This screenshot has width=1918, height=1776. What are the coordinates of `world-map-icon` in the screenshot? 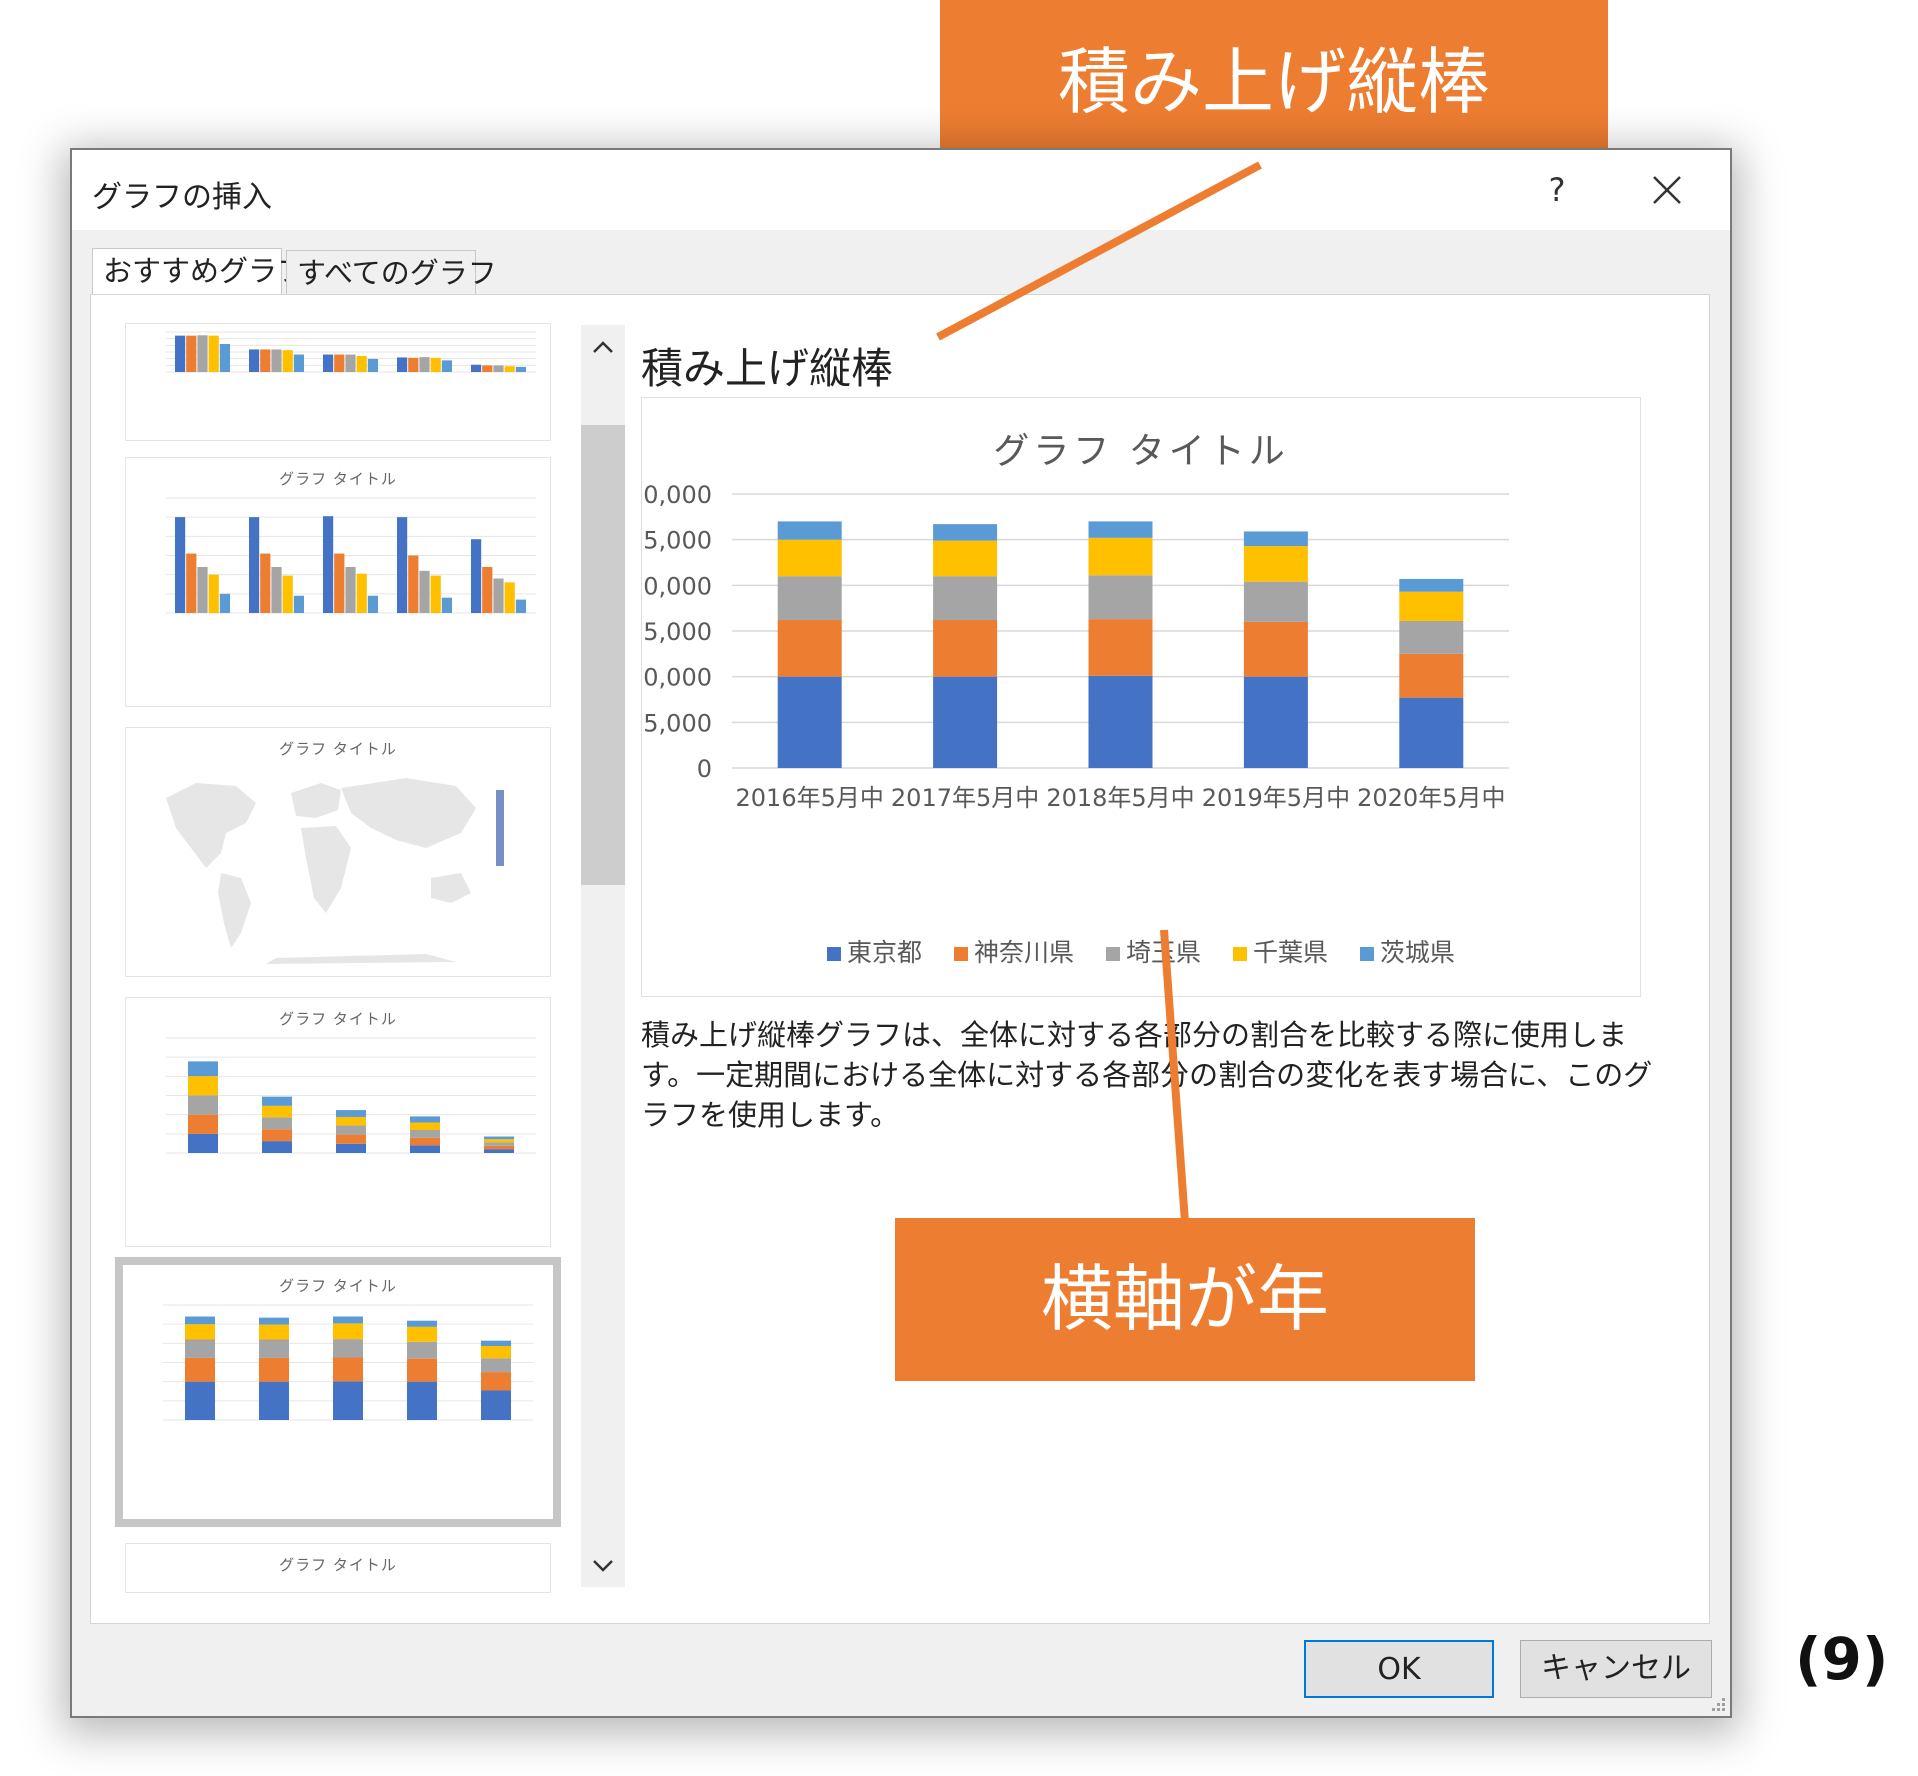 It's located at (335, 871).